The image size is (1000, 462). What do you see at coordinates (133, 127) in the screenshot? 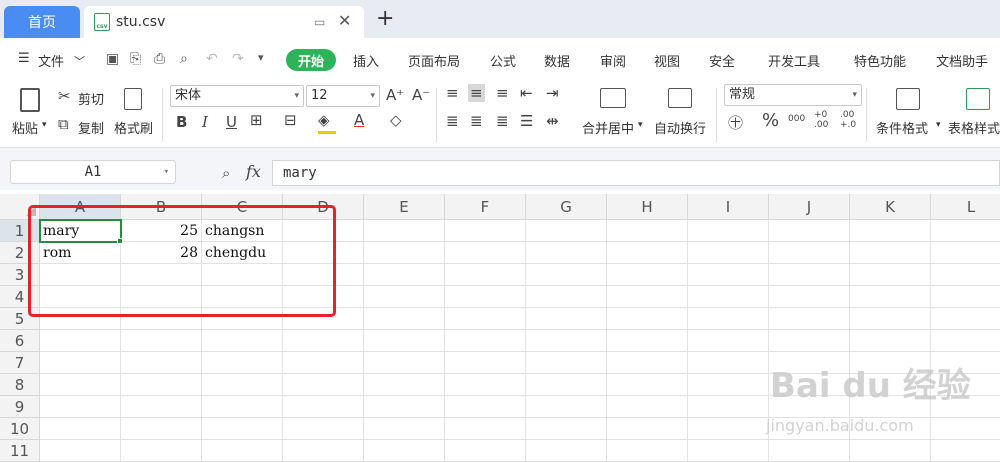
I see `format-painter-button: 格式刷` at bounding box center [133, 127].